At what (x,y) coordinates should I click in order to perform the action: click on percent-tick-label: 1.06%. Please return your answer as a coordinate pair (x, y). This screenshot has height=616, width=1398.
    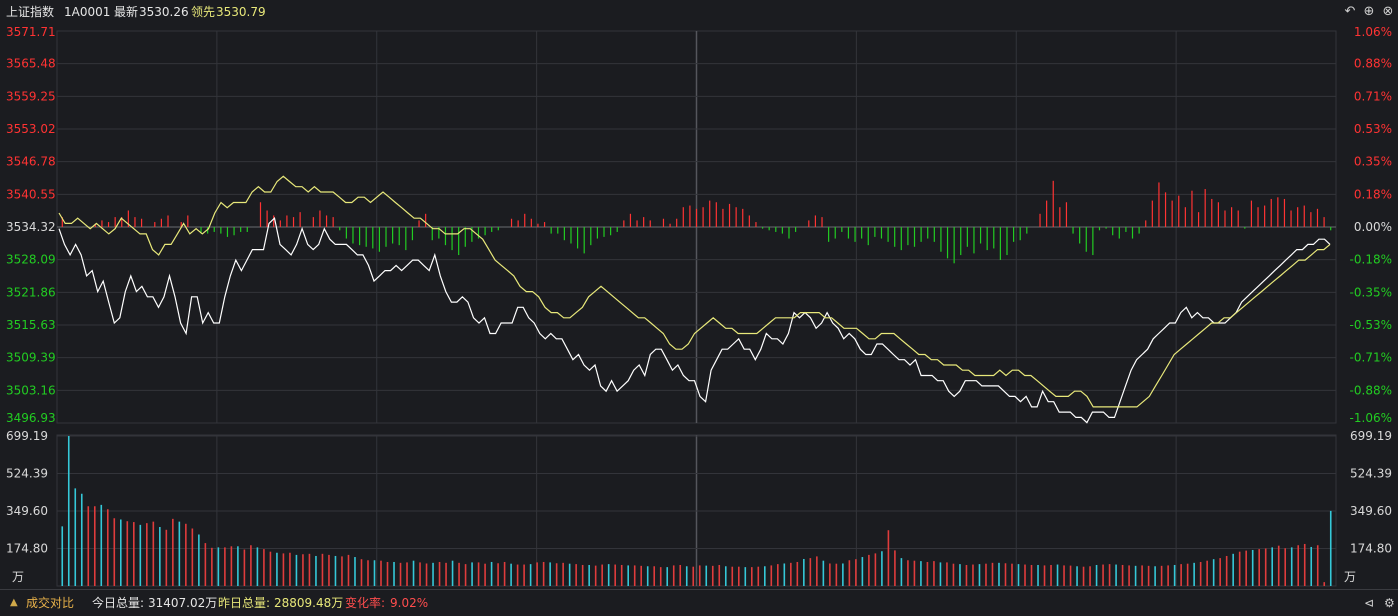
    Looking at the image, I should click on (1373, 32).